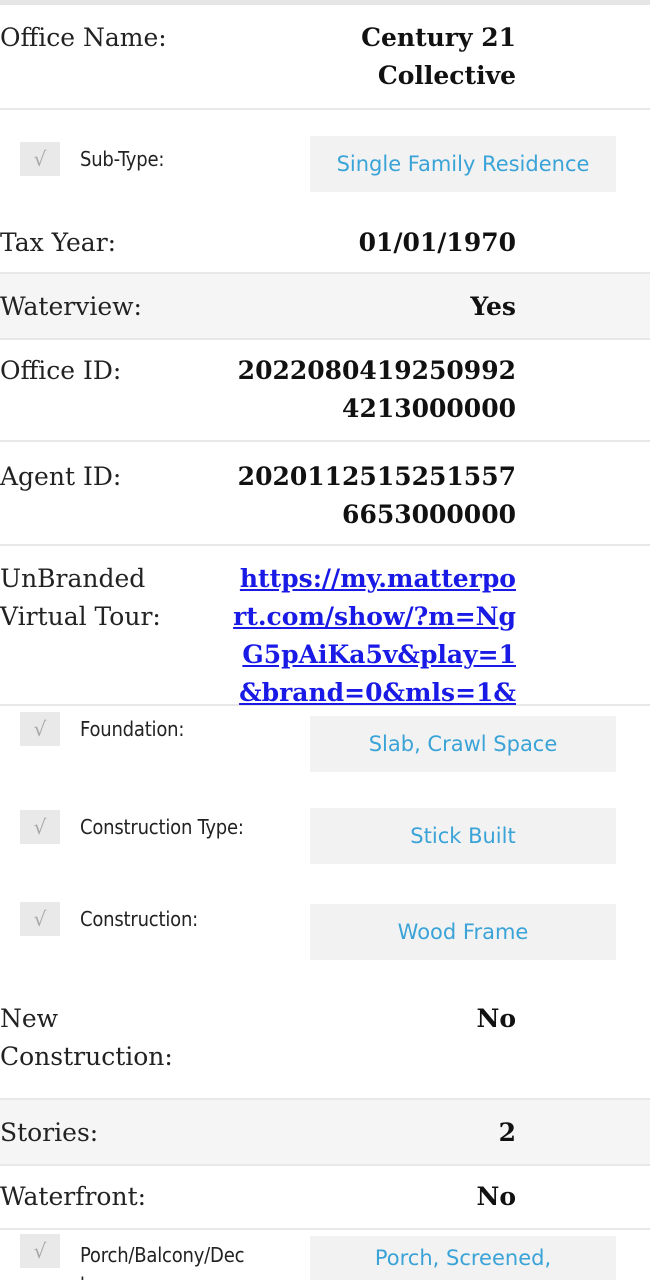 Image resolution: width=650 pixels, height=1280 pixels. I want to click on detail-row-agent-id: Agent ID: 2020112515251557 6653000000, so click(325, 494).